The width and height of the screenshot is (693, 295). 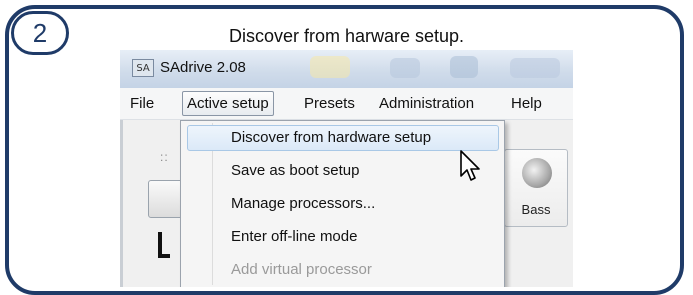 I want to click on bass-button: Bass, so click(x=536, y=188).